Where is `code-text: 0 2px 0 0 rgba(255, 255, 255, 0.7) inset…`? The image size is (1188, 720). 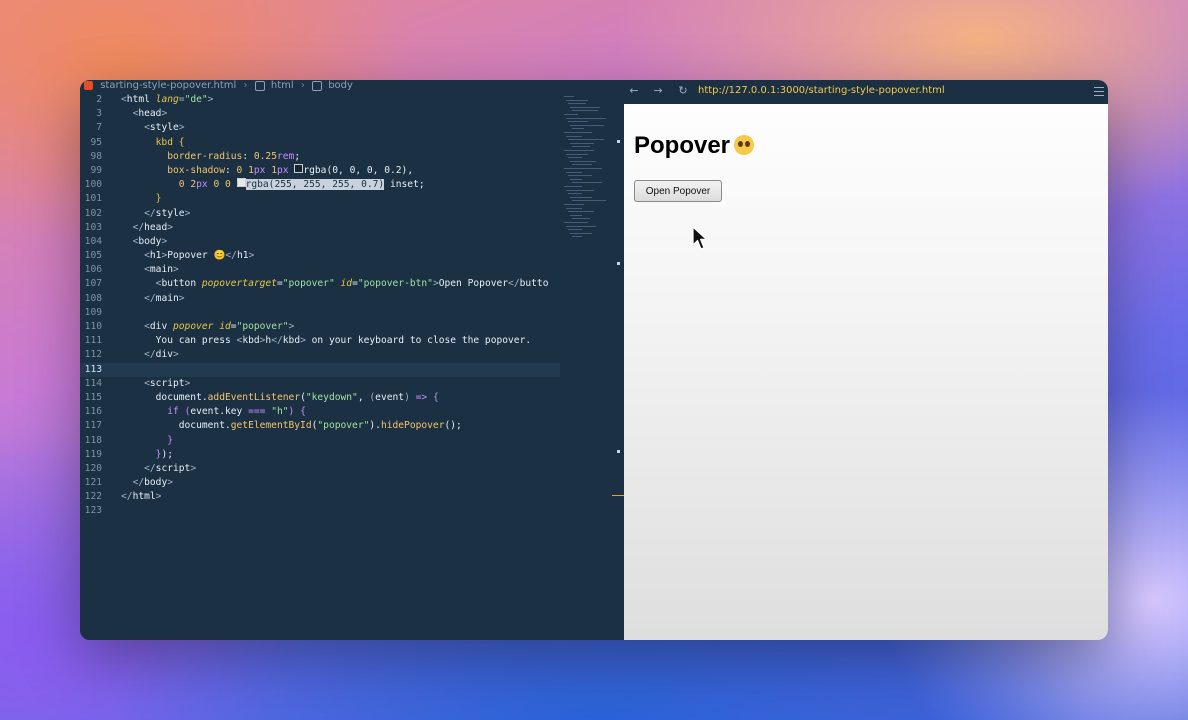
code-text: 0 2px 0 0 rgba(255, 255, 255, 0.7) inset… is located at coordinates (273, 185).